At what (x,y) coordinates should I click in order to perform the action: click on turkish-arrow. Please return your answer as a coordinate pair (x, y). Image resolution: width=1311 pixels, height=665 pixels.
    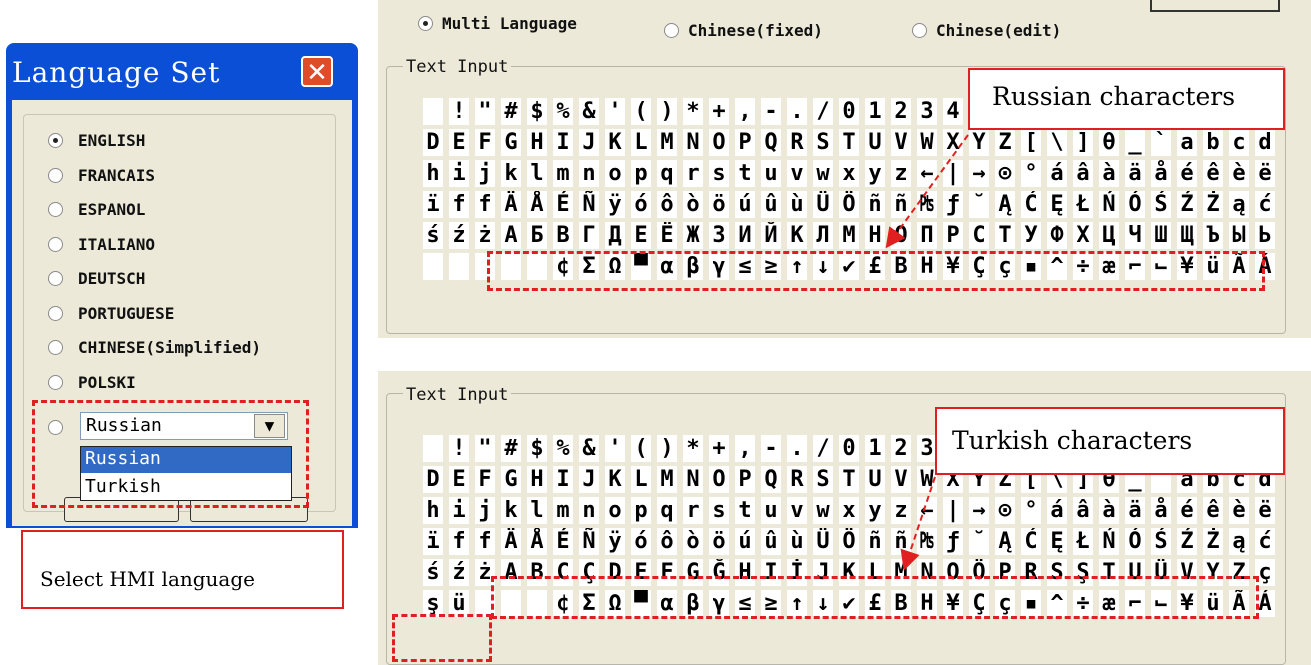
    Looking at the image, I should click on (918, 523).